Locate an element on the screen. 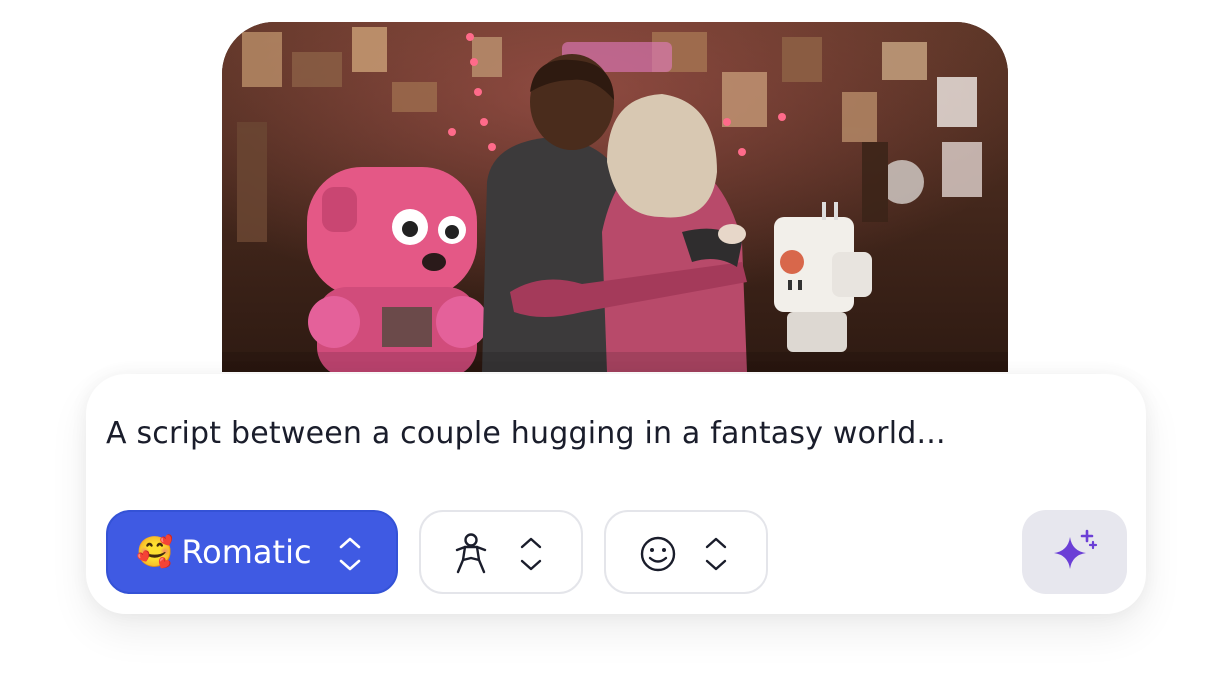 This screenshot has height=693, width=1230. sparkle-icon is located at coordinates (1075, 552).